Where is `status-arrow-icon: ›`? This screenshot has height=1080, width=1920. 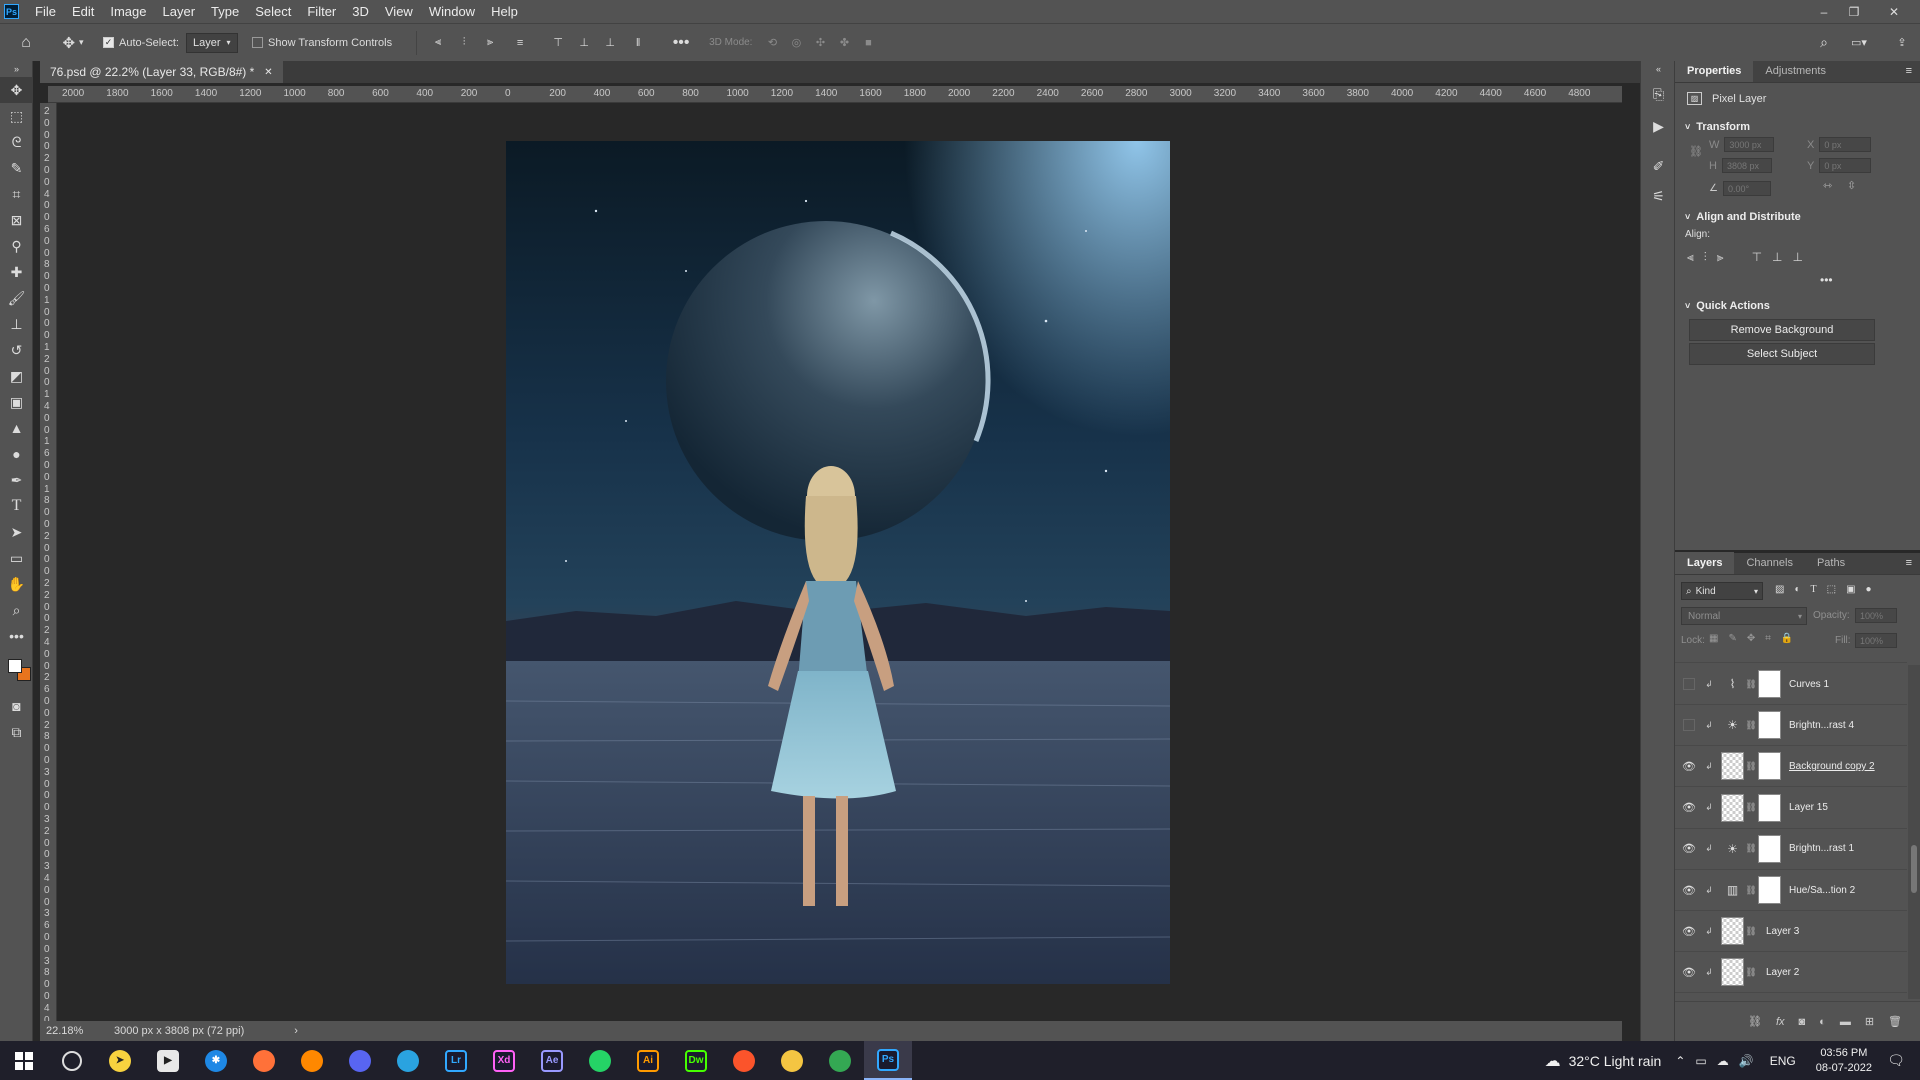
status-arrow-icon: › is located at coordinates (296, 1031).